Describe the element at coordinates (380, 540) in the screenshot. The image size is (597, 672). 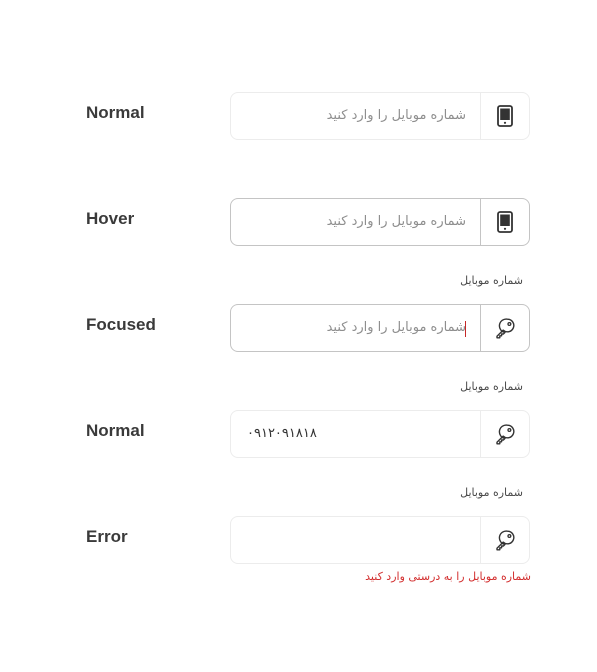
I see `mobile-input-error` at that location.